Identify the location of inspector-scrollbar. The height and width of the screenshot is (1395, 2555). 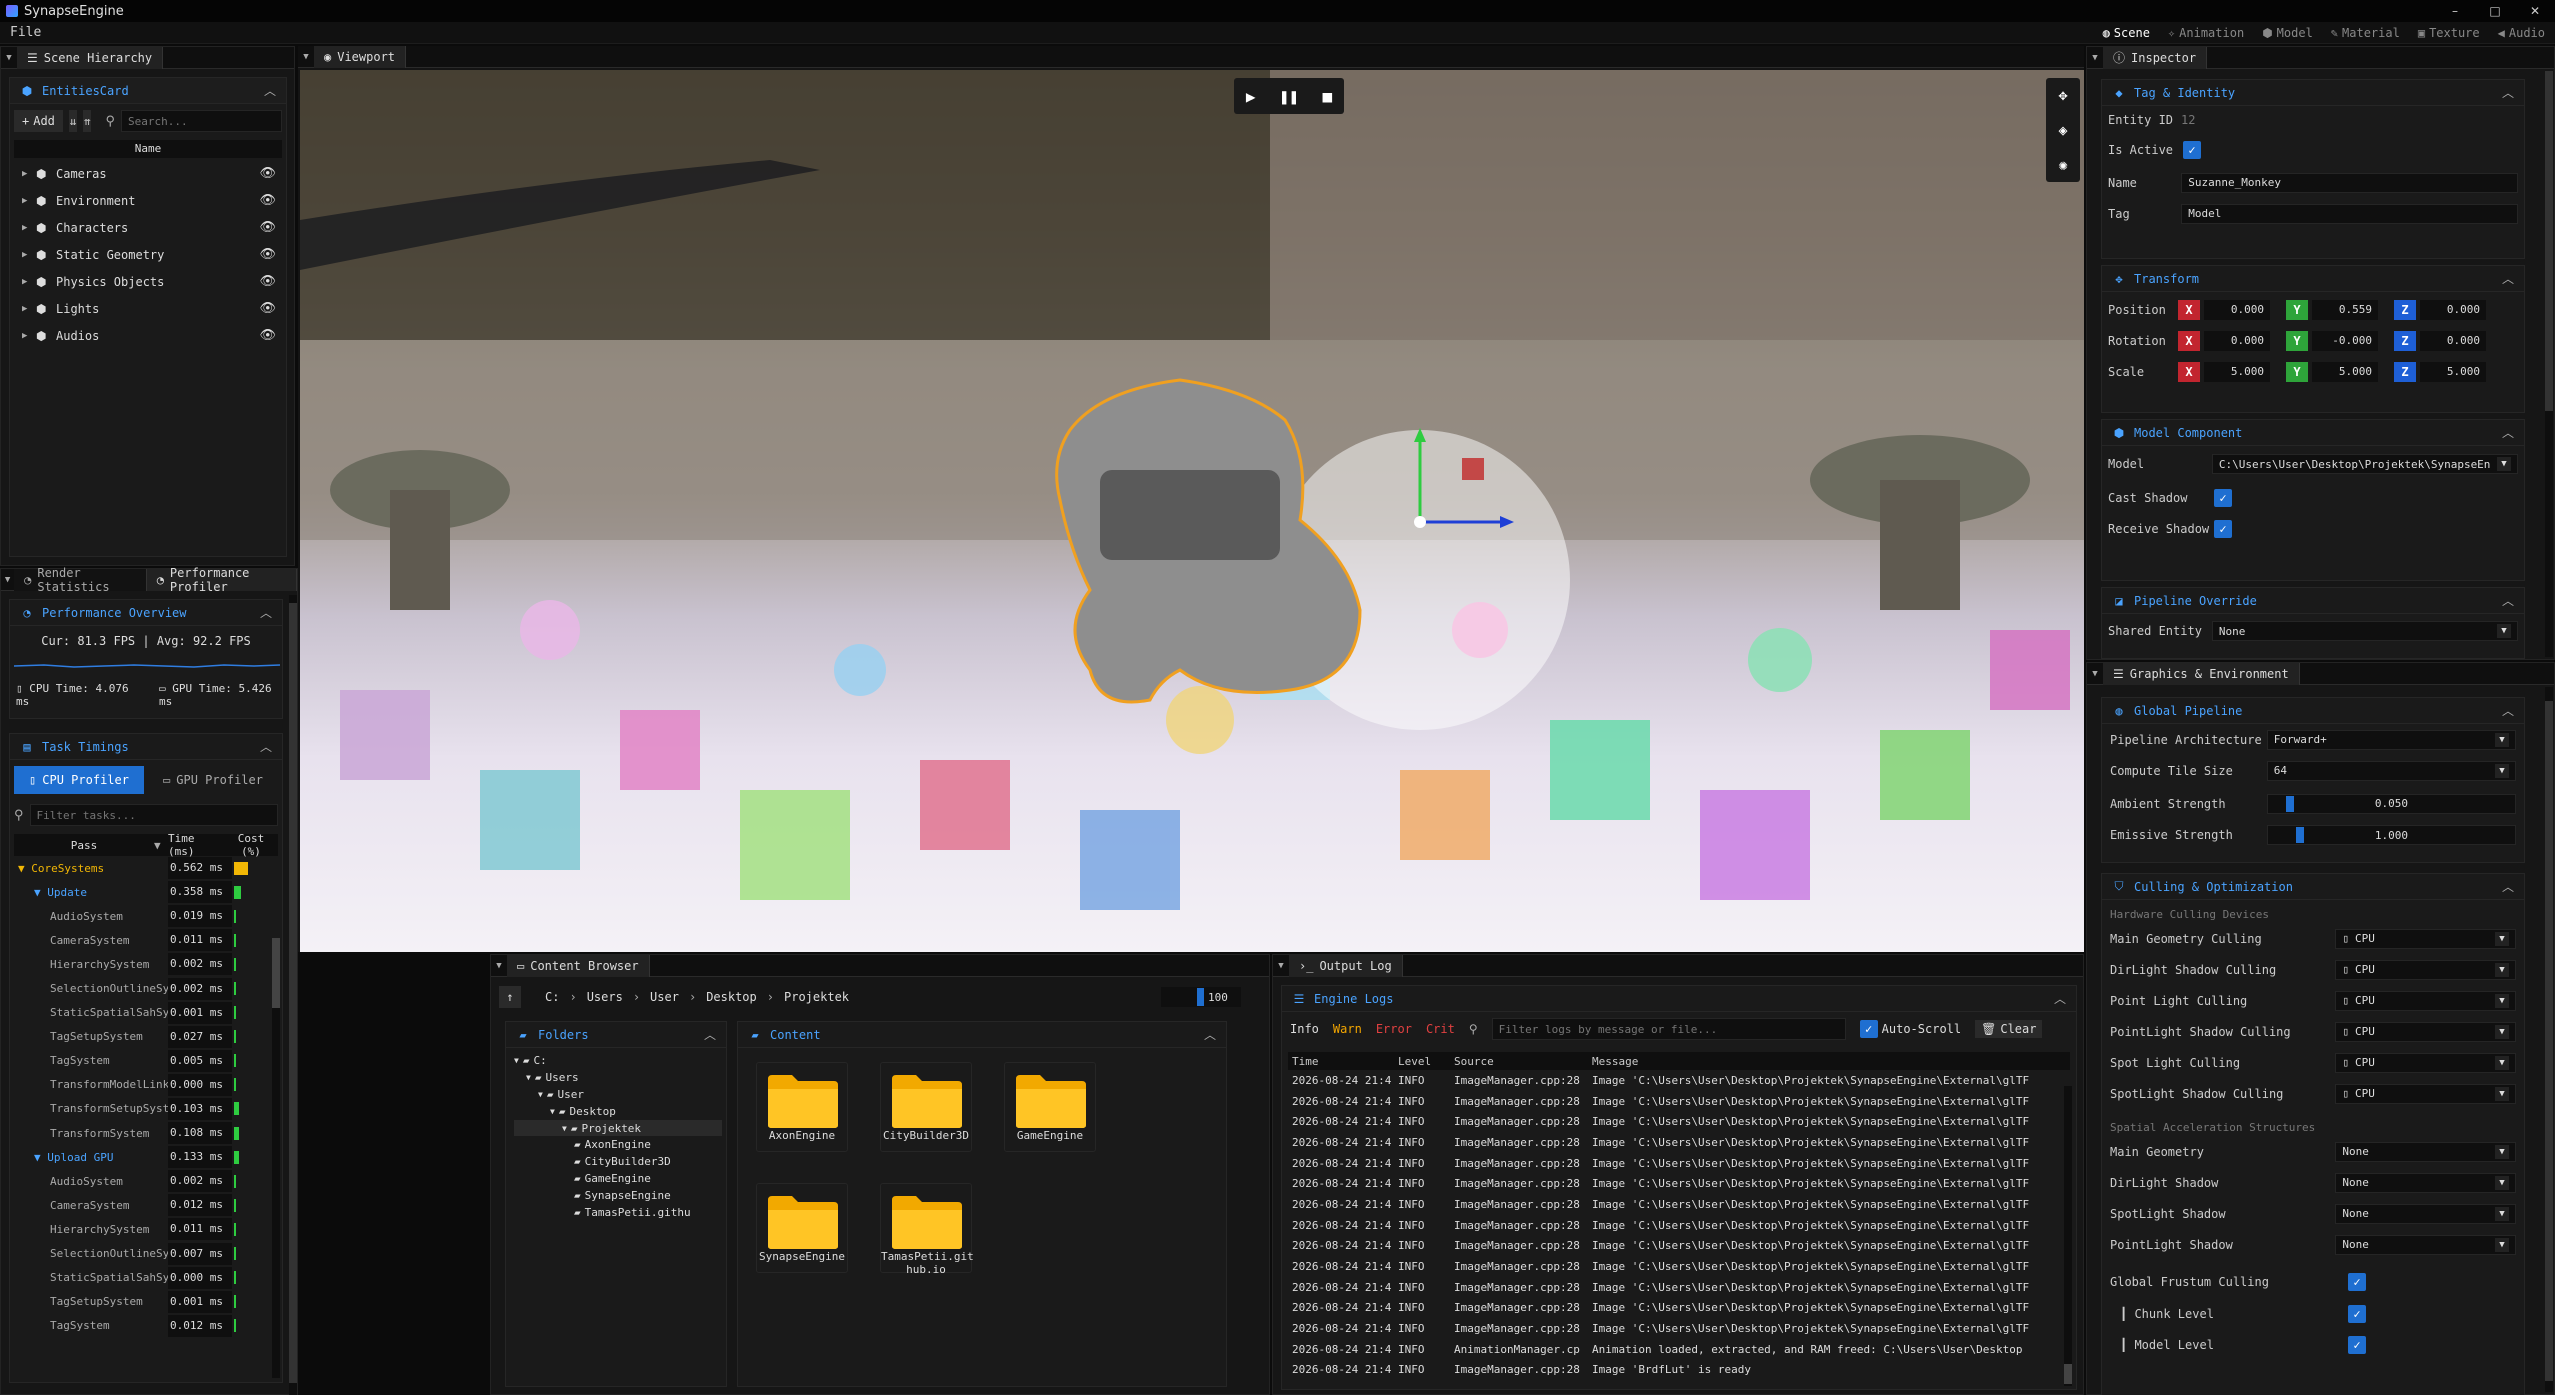
(2549, 364).